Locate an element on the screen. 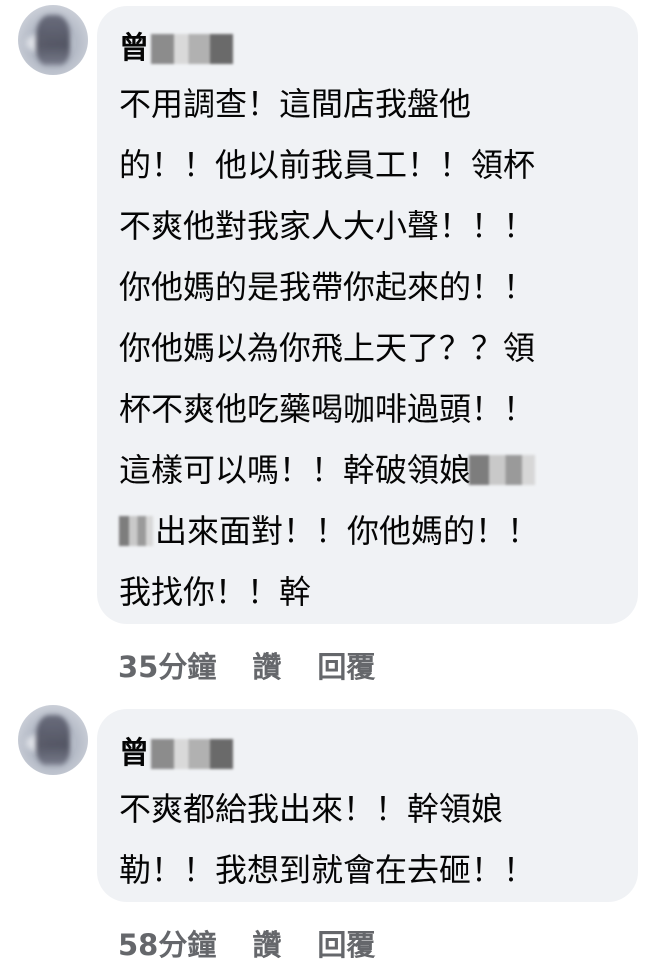  comment-line-text: 這樣可以嗎！！幹破領娘 is located at coordinates (295, 470).